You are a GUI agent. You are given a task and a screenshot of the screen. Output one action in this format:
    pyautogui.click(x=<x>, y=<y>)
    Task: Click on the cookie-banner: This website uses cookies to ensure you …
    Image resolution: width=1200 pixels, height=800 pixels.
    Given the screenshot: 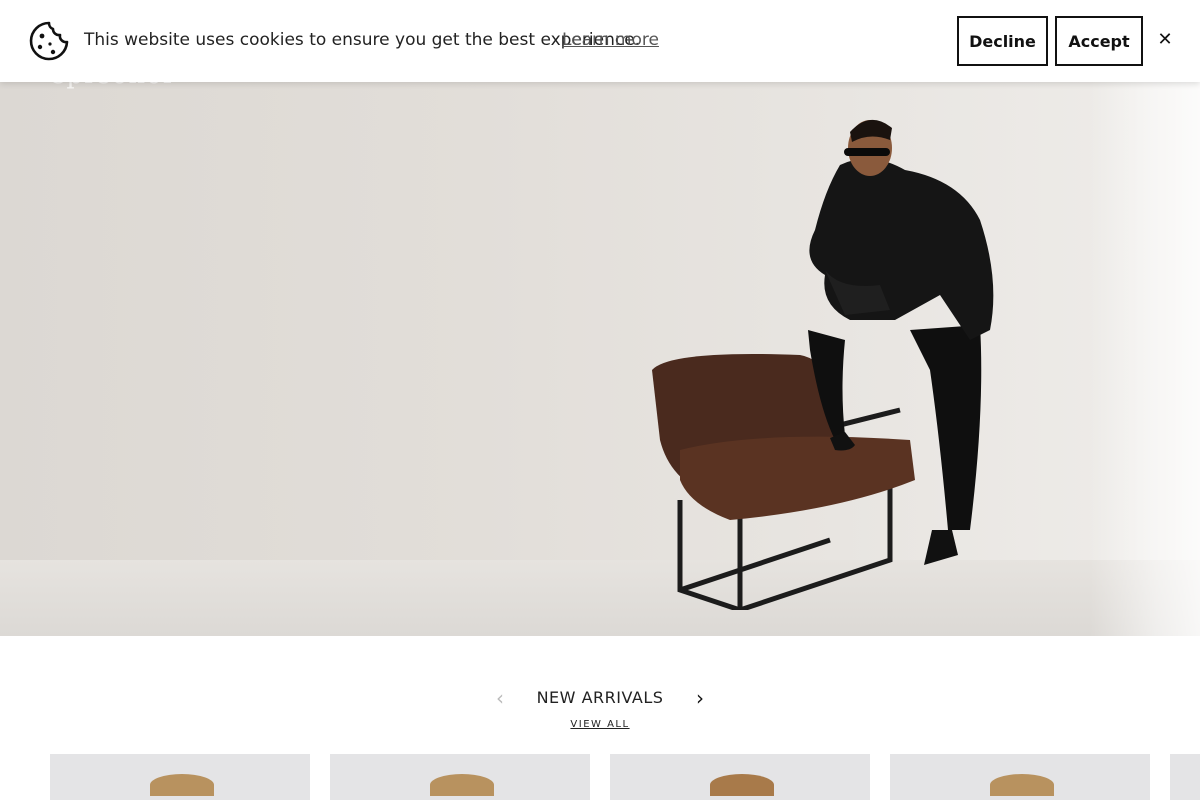 What is the action you would take?
    pyautogui.click(x=600, y=41)
    